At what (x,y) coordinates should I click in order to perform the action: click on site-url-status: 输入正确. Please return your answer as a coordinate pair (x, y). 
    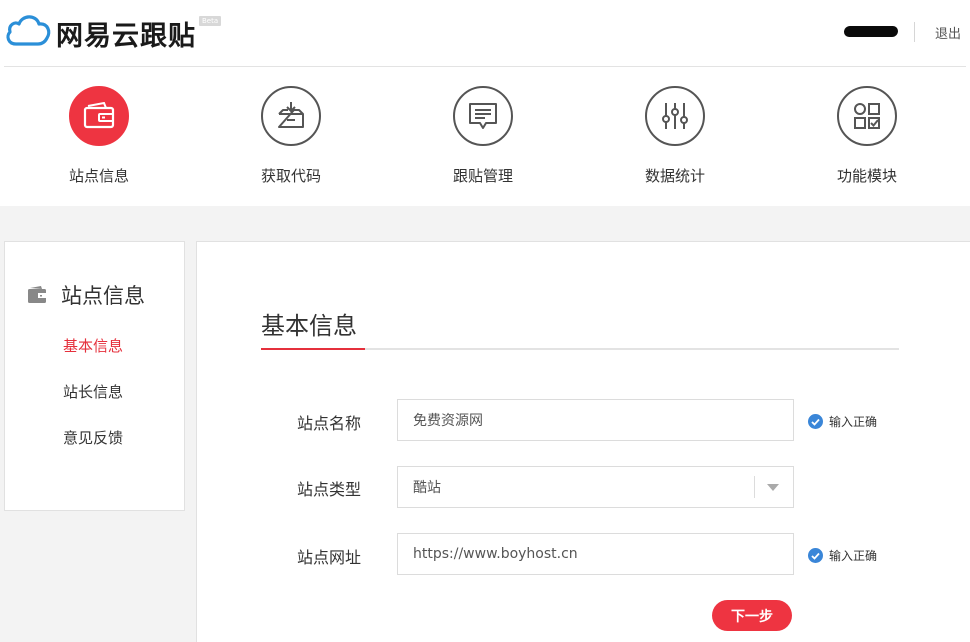
    Looking at the image, I should click on (842, 555).